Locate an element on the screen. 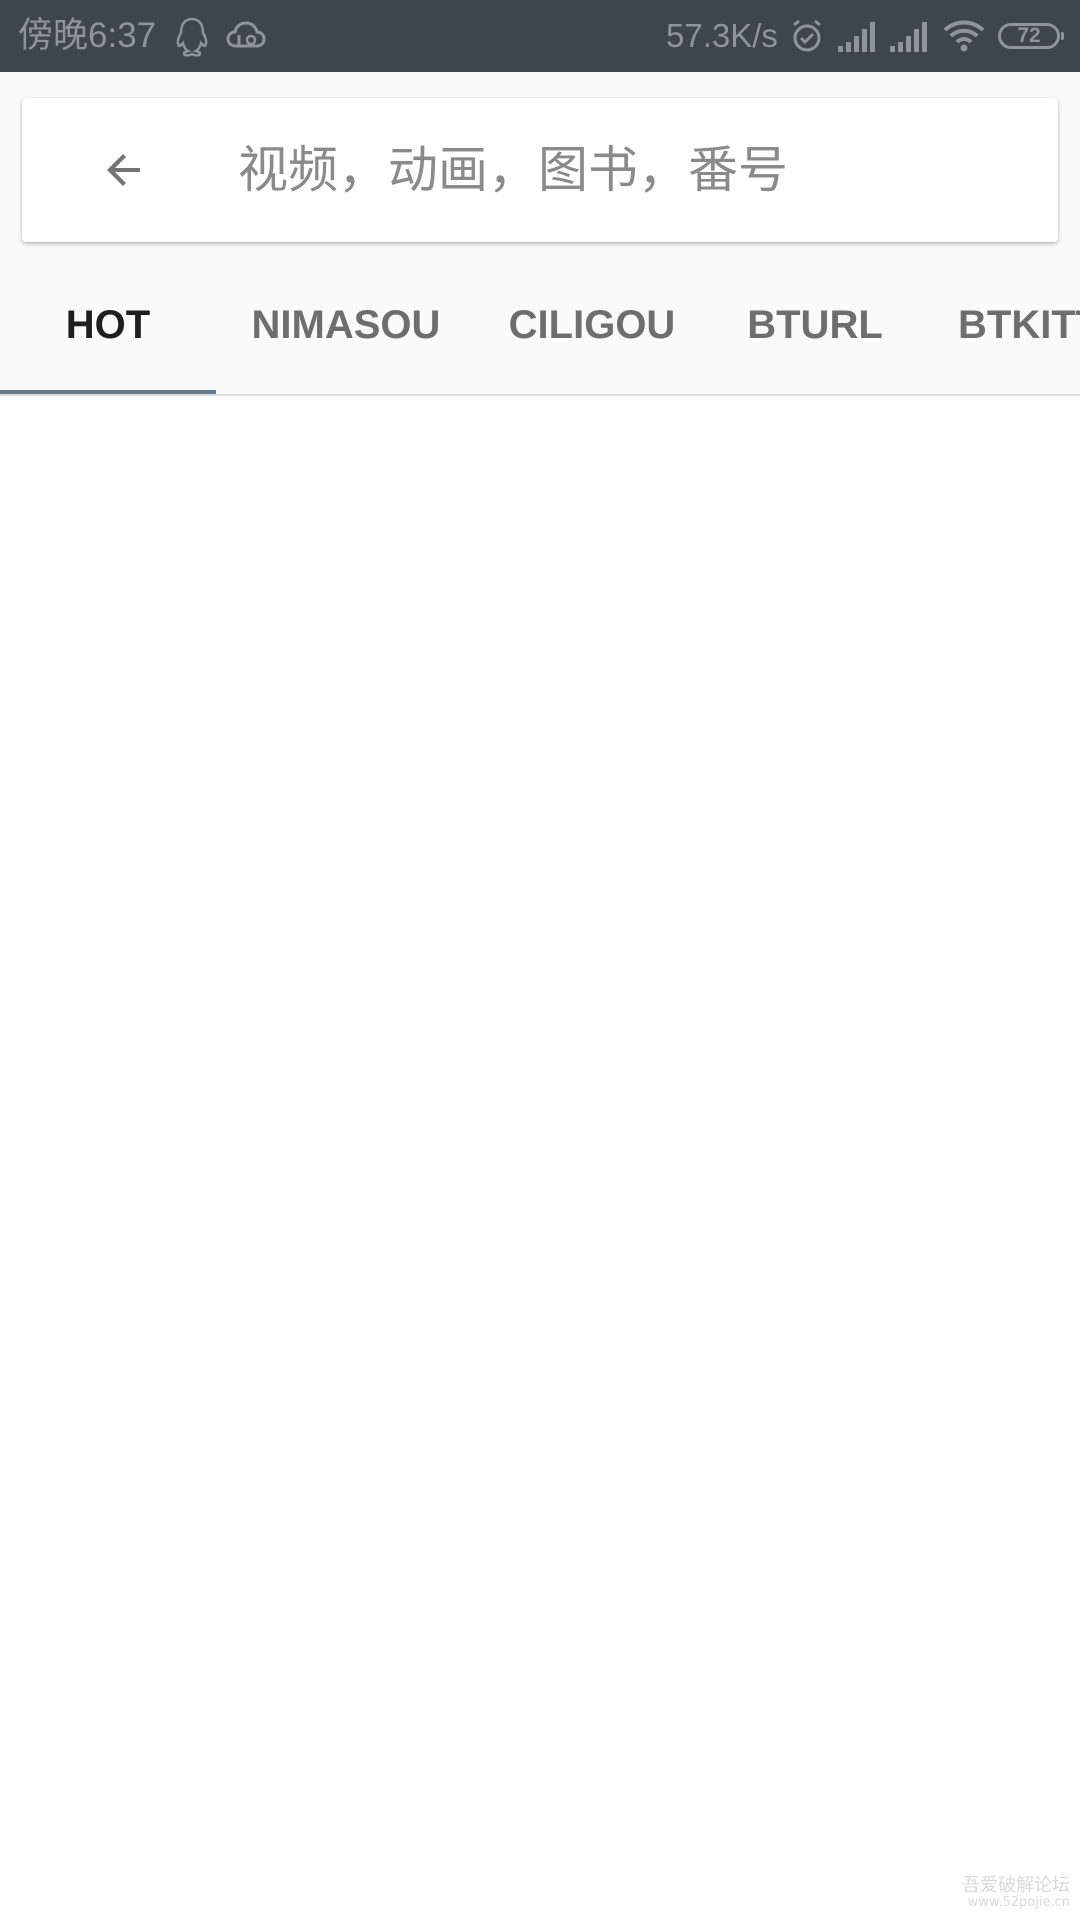  qq-icon is located at coordinates (192, 36).